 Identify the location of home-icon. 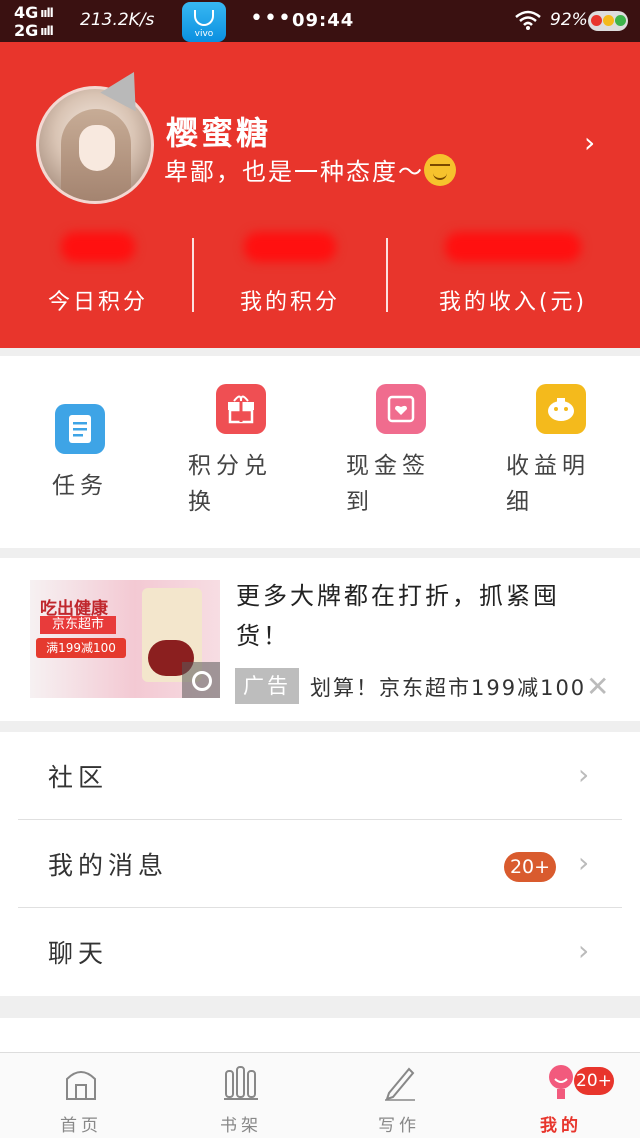
(81, 1085).